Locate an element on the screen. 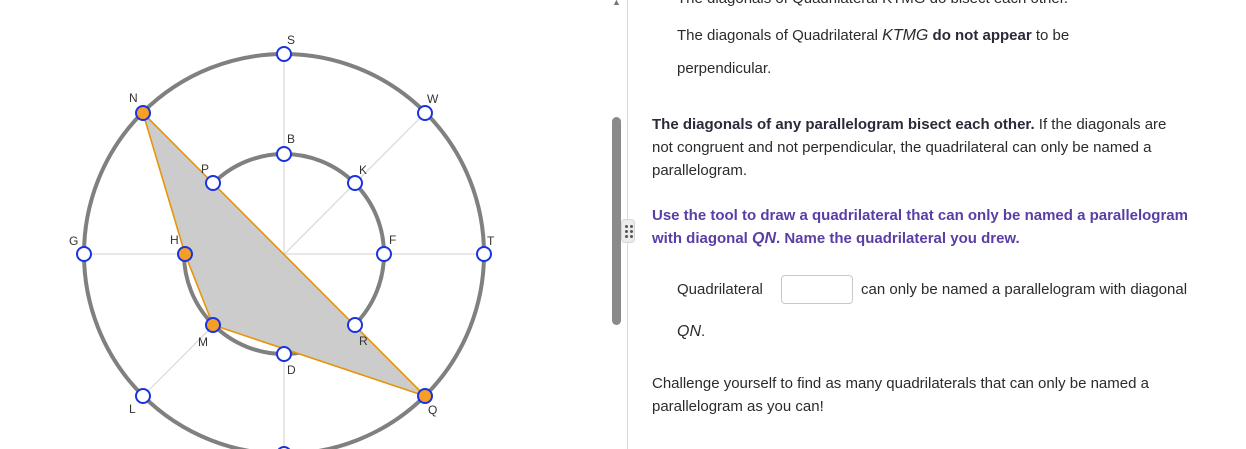  point-w is located at coordinates (425, 113).